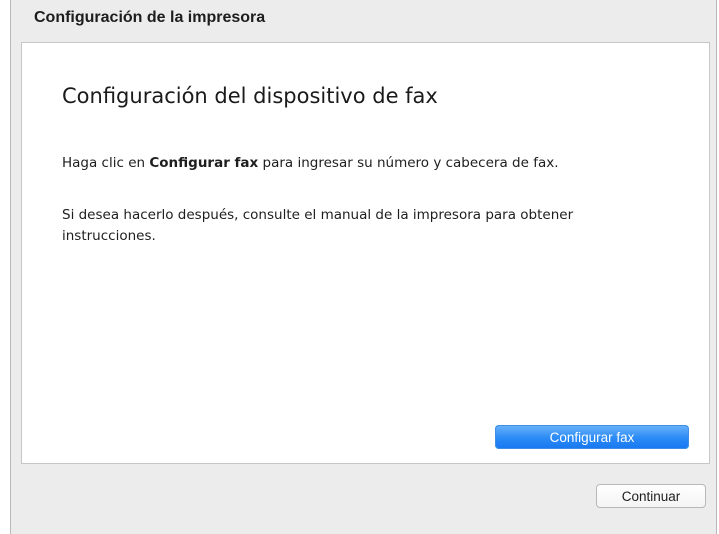 Image resolution: width=719 pixels, height=534 pixels. Describe the element at coordinates (363, 18) in the screenshot. I see `title-bar: Configuración de la impresora` at that location.